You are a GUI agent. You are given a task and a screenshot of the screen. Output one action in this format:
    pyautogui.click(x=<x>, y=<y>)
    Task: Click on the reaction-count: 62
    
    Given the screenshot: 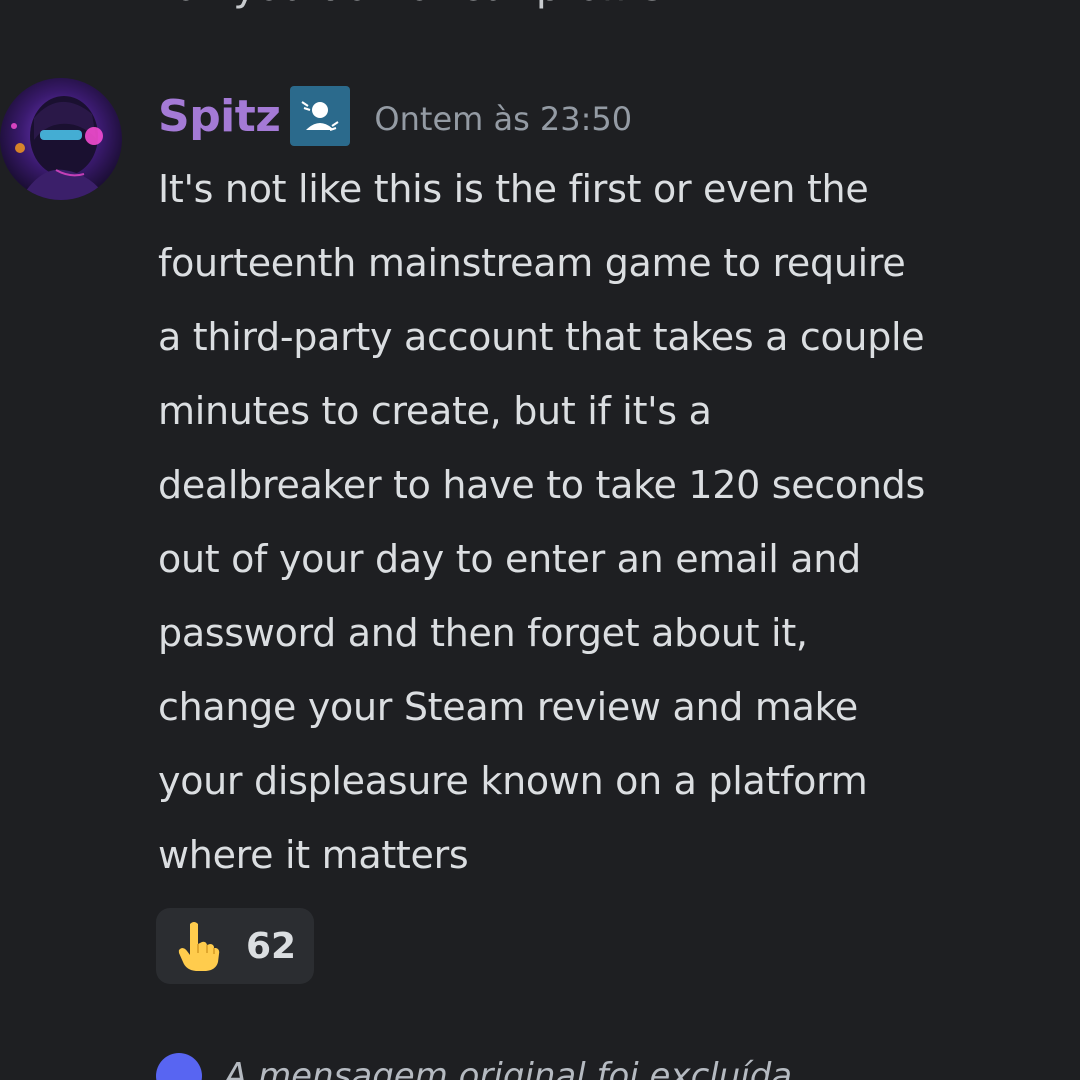 What is the action you would take?
    pyautogui.click(x=271, y=946)
    